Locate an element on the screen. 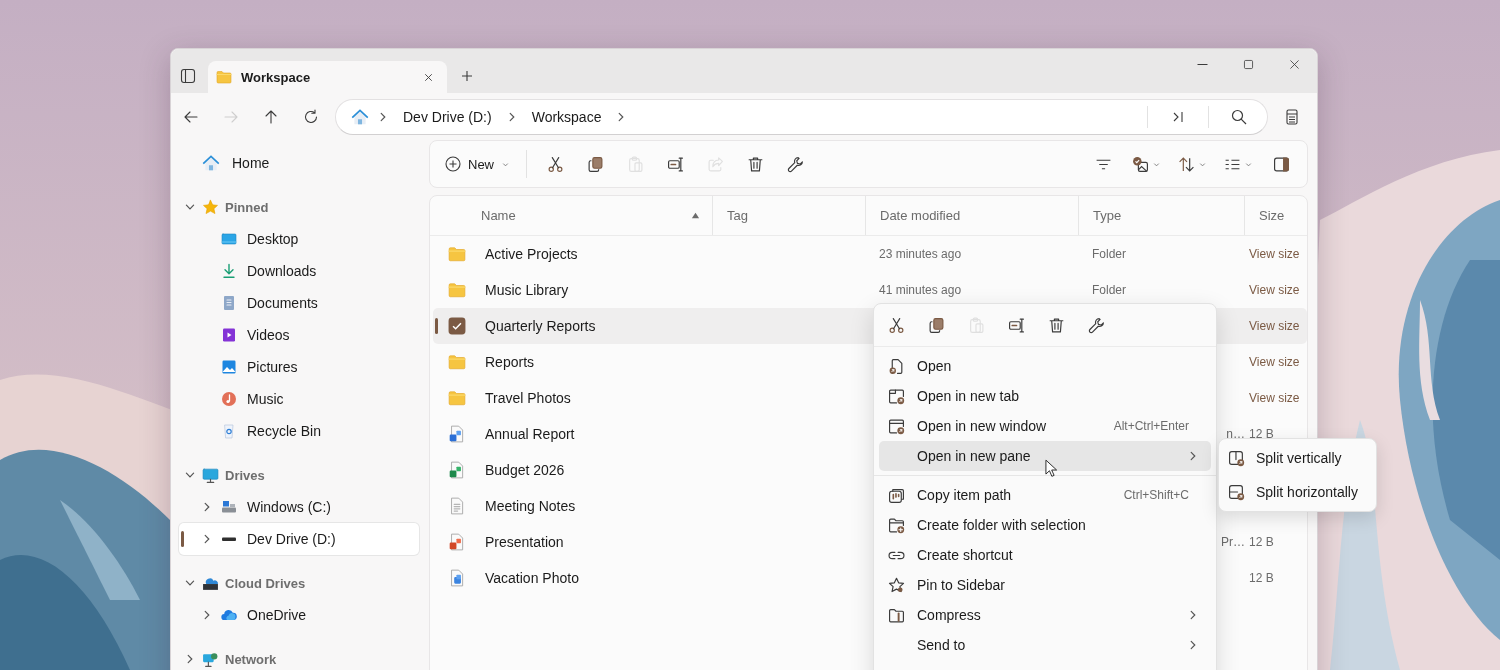 The image size is (1500, 670). sidebar-section: Network is located at coordinates (299, 656).